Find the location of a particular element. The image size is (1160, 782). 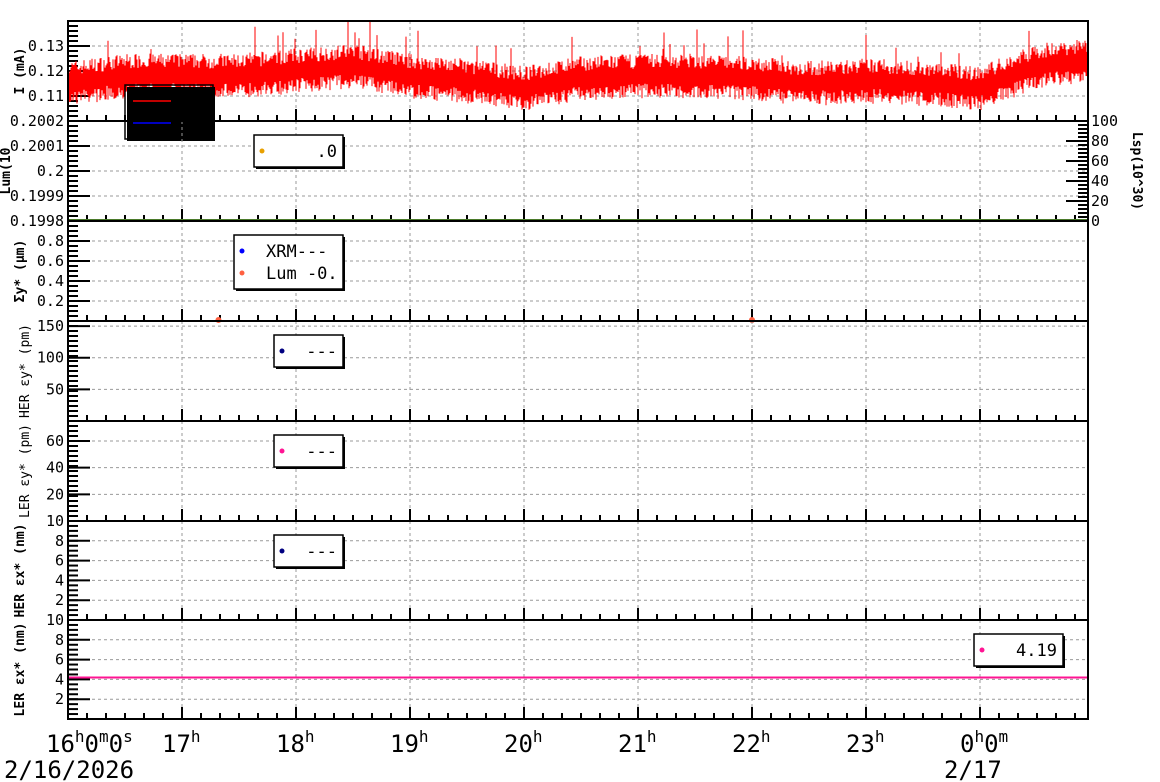

y2-tick-label: 100 is located at coordinates (1104, 121).